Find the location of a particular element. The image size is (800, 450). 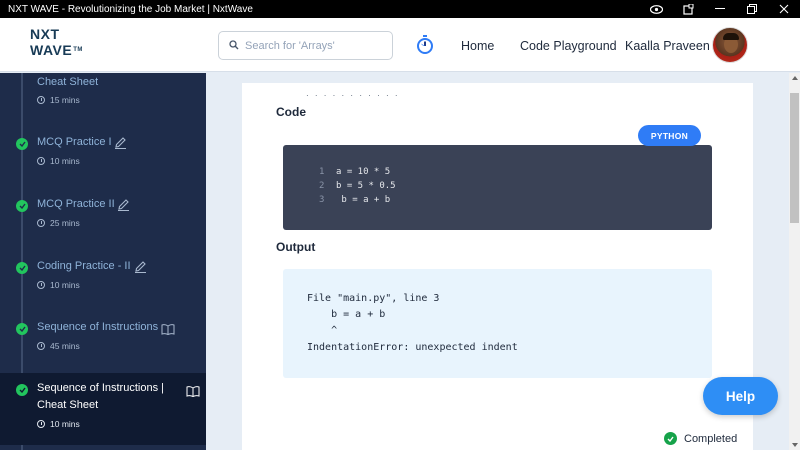

extension-icon is located at coordinates (688, 9).